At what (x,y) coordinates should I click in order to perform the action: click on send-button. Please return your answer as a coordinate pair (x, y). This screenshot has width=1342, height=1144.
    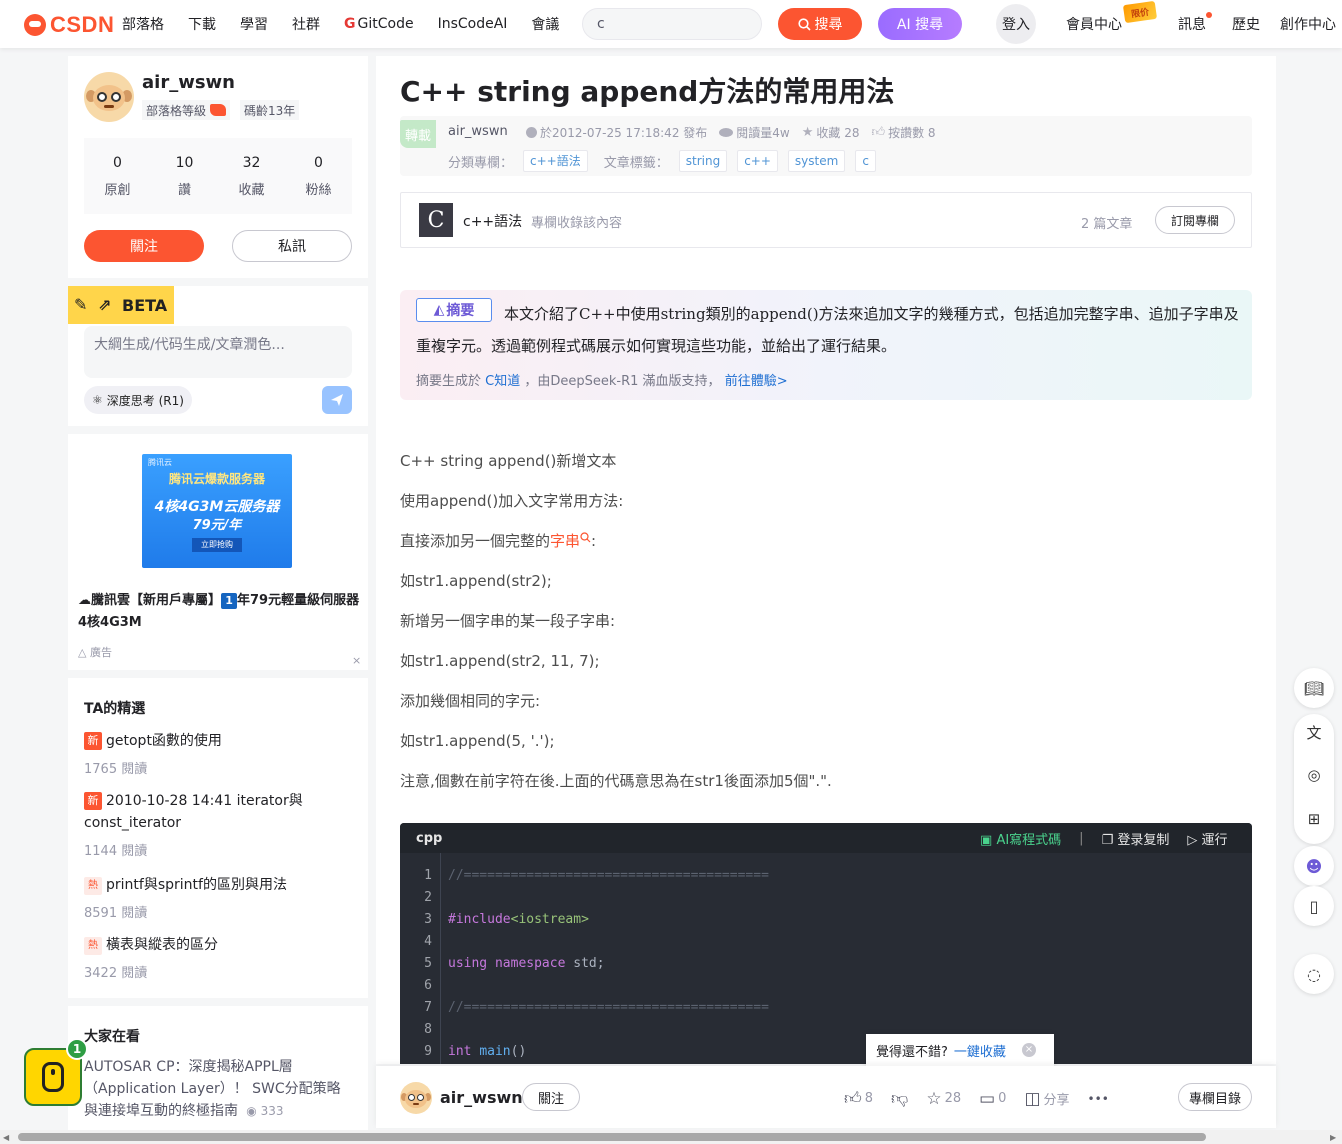
    Looking at the image, I should click on (337, 400).